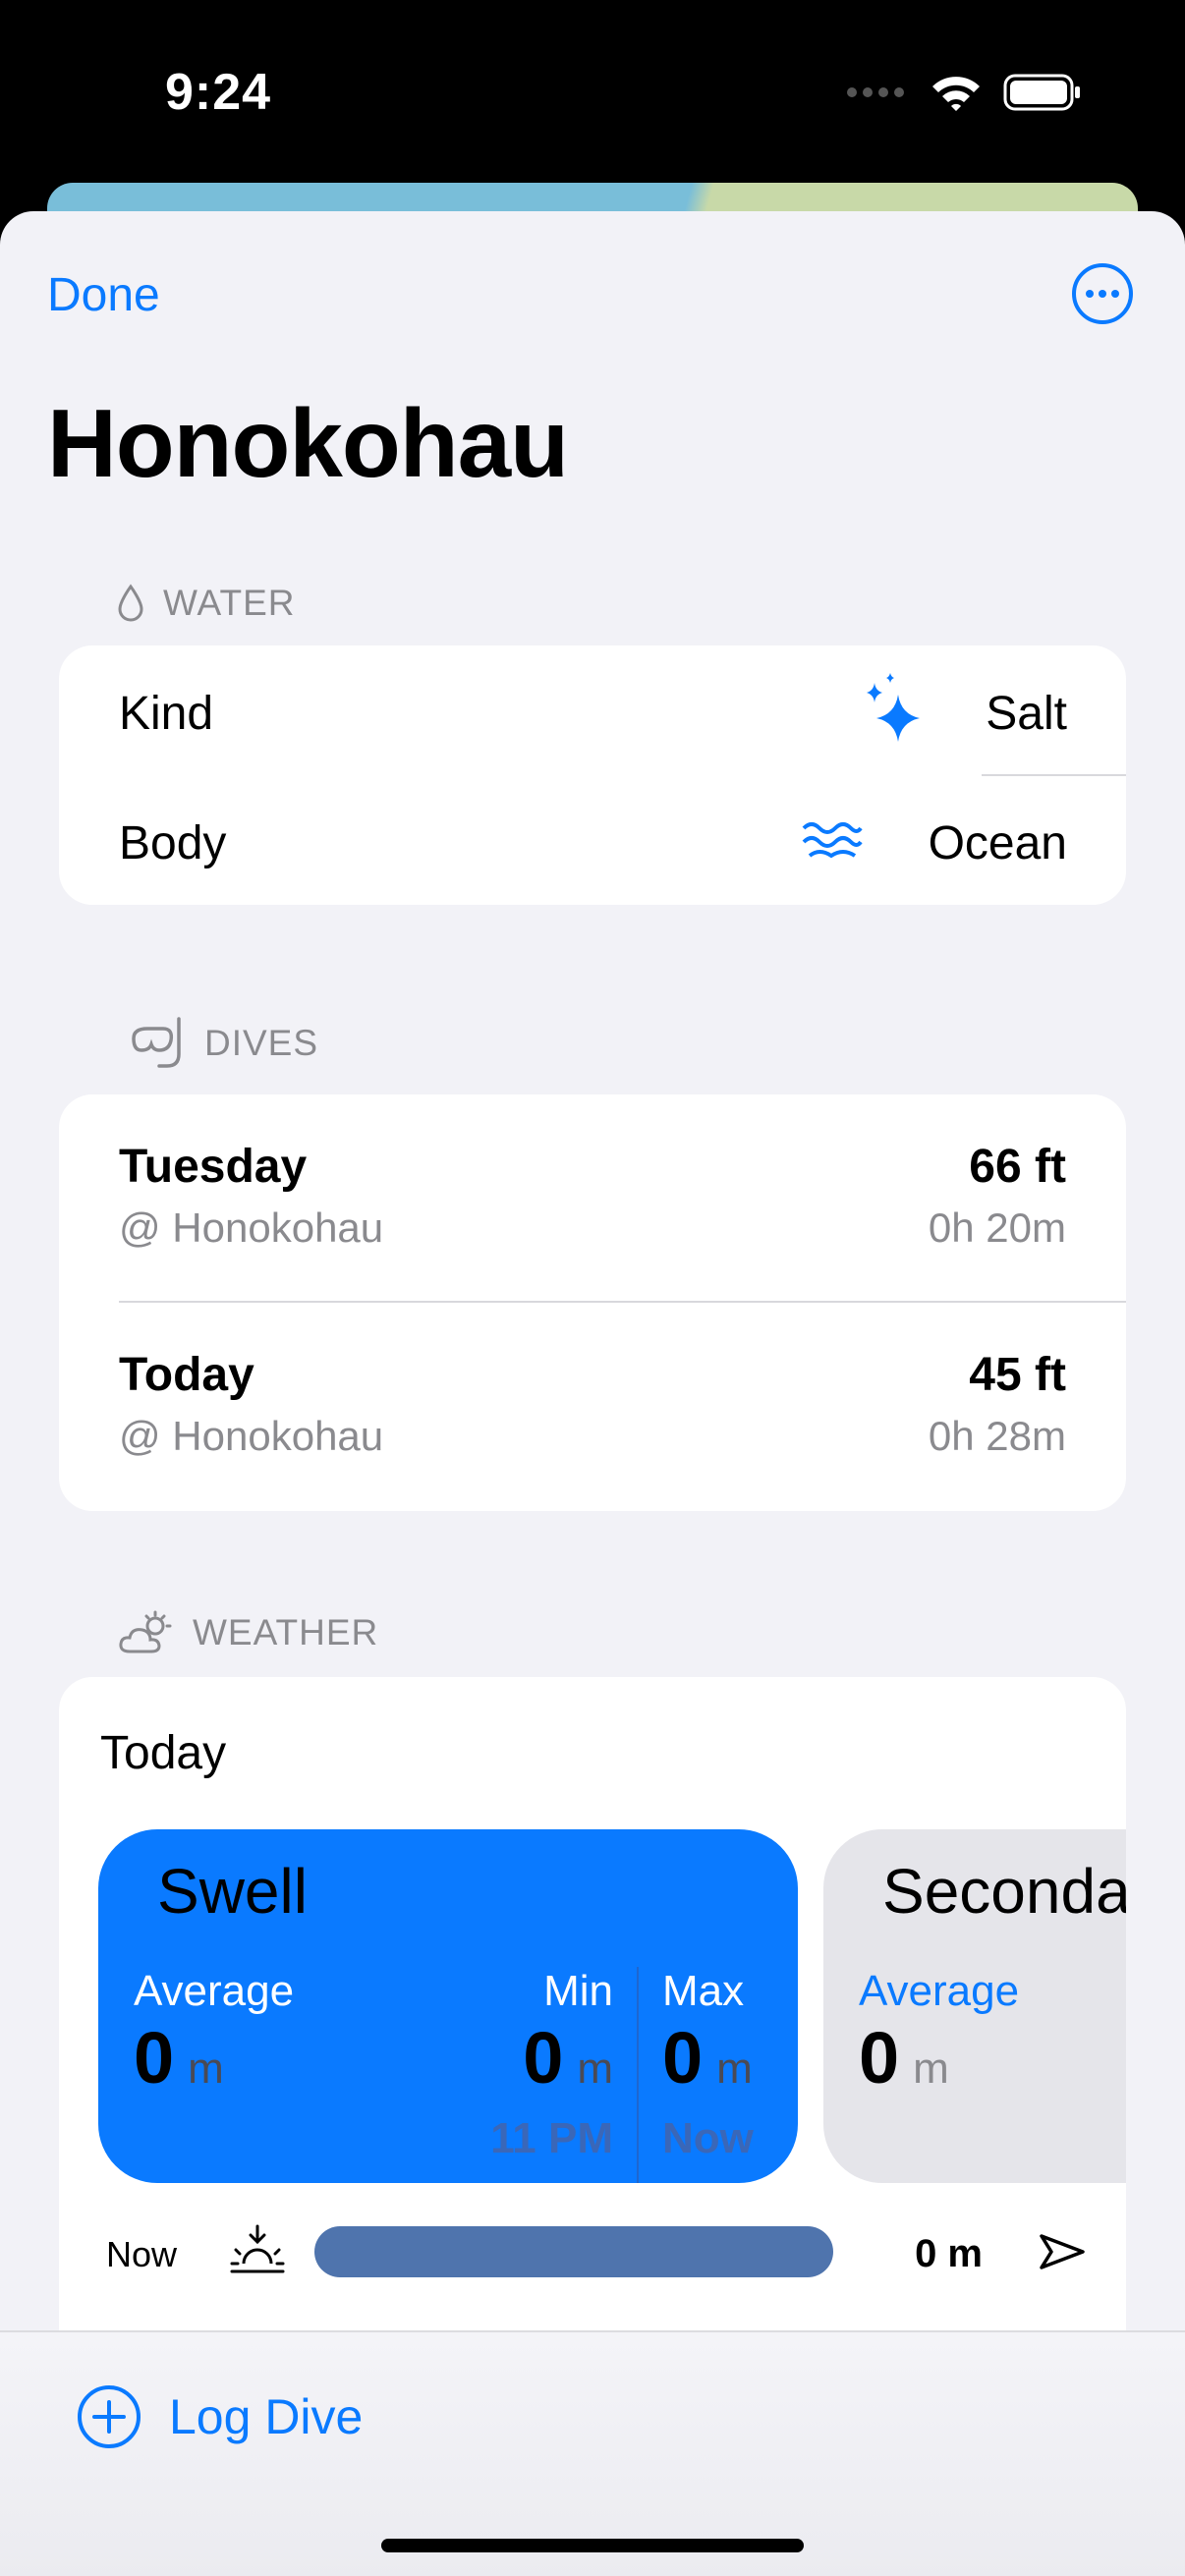 The height and width of the screenshot is (2576, 1185). I want to click on tile-divider, so click(638, 2075).